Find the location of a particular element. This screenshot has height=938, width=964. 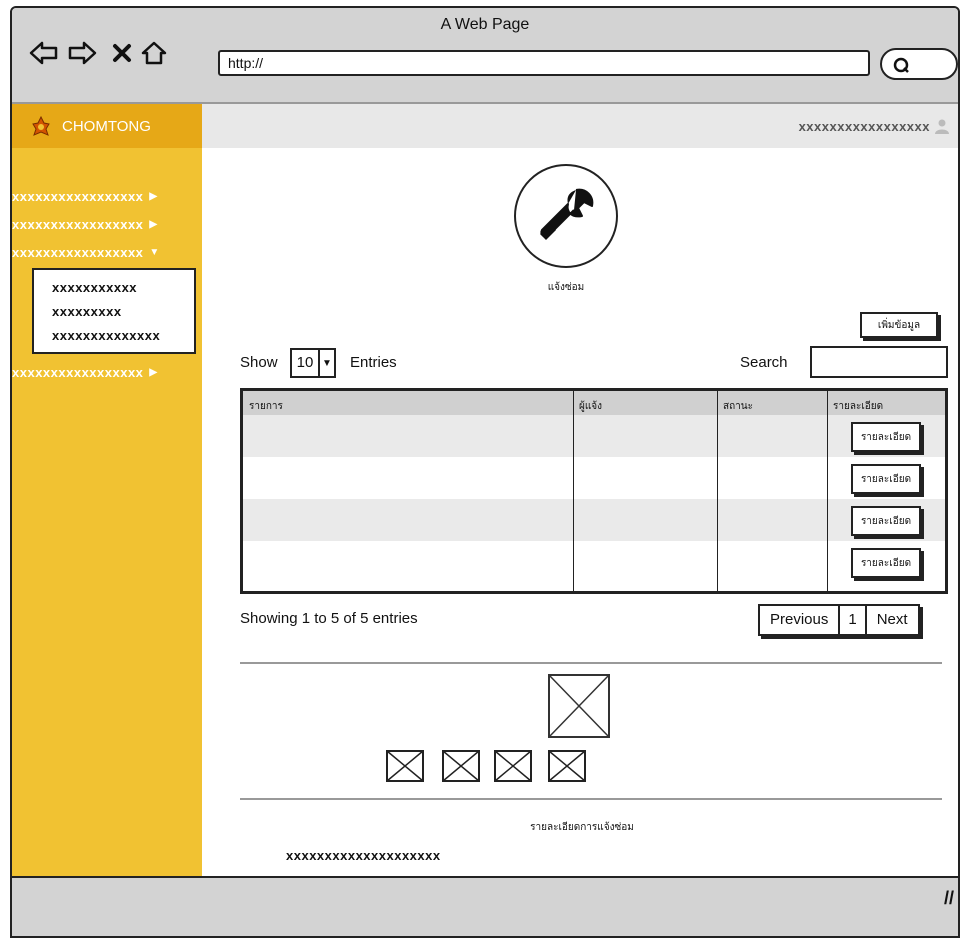

sidebar-item-4: xxxxxxxxxxxxxxxxx ▶ is located at coordinates (107, 372).